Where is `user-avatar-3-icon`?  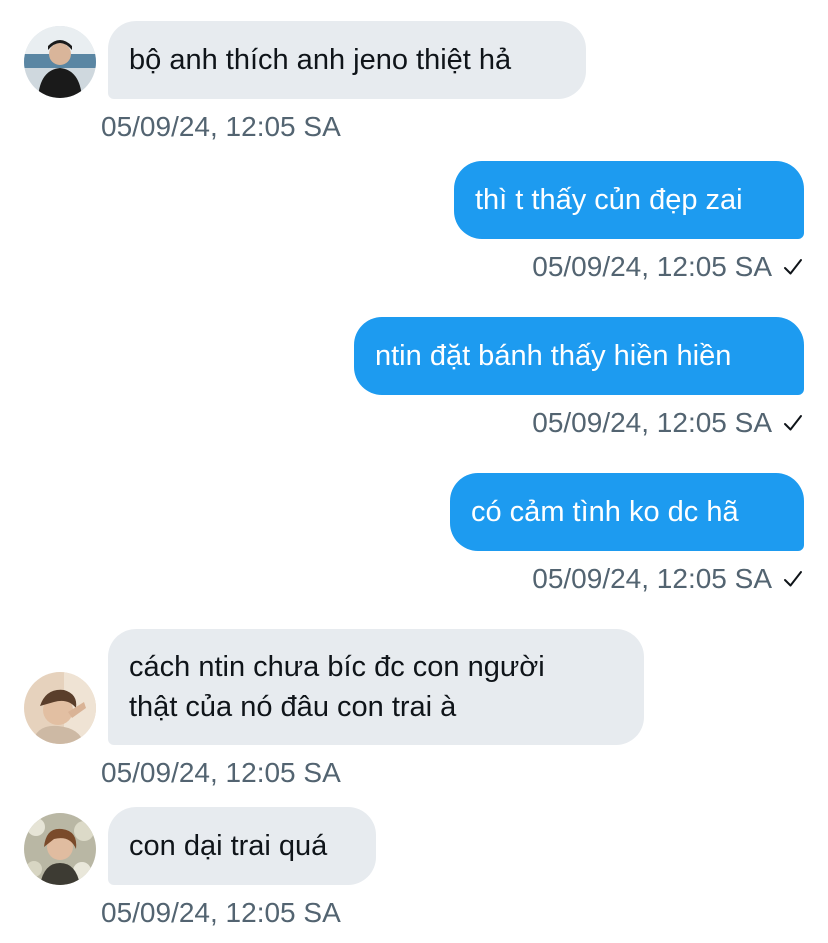
user-avatar-3-icon is located at coordinates (60, 849).